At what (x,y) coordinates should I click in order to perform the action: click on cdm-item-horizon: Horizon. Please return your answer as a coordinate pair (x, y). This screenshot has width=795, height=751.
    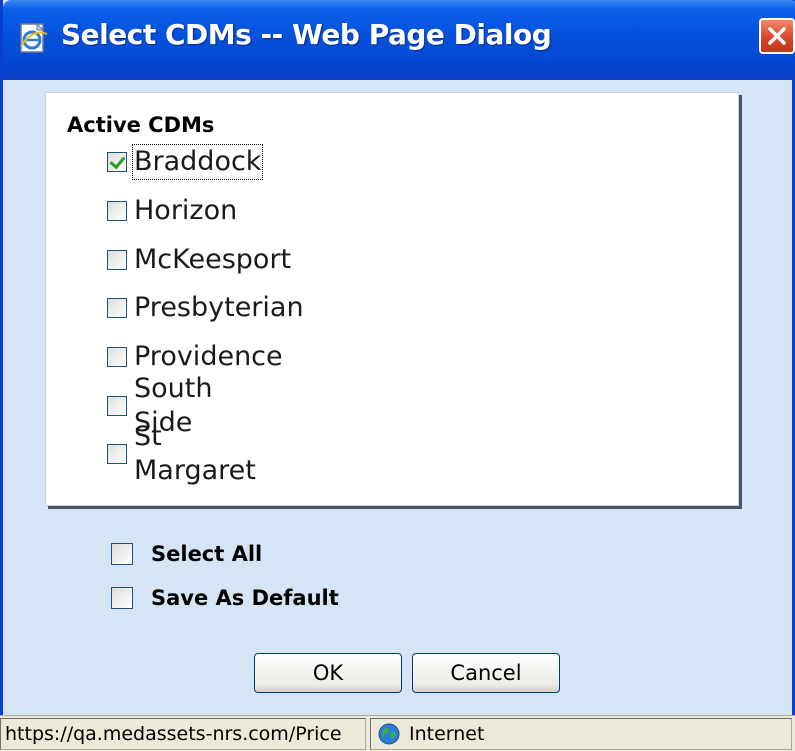
    Looking at the image, I should click on (172, 211).